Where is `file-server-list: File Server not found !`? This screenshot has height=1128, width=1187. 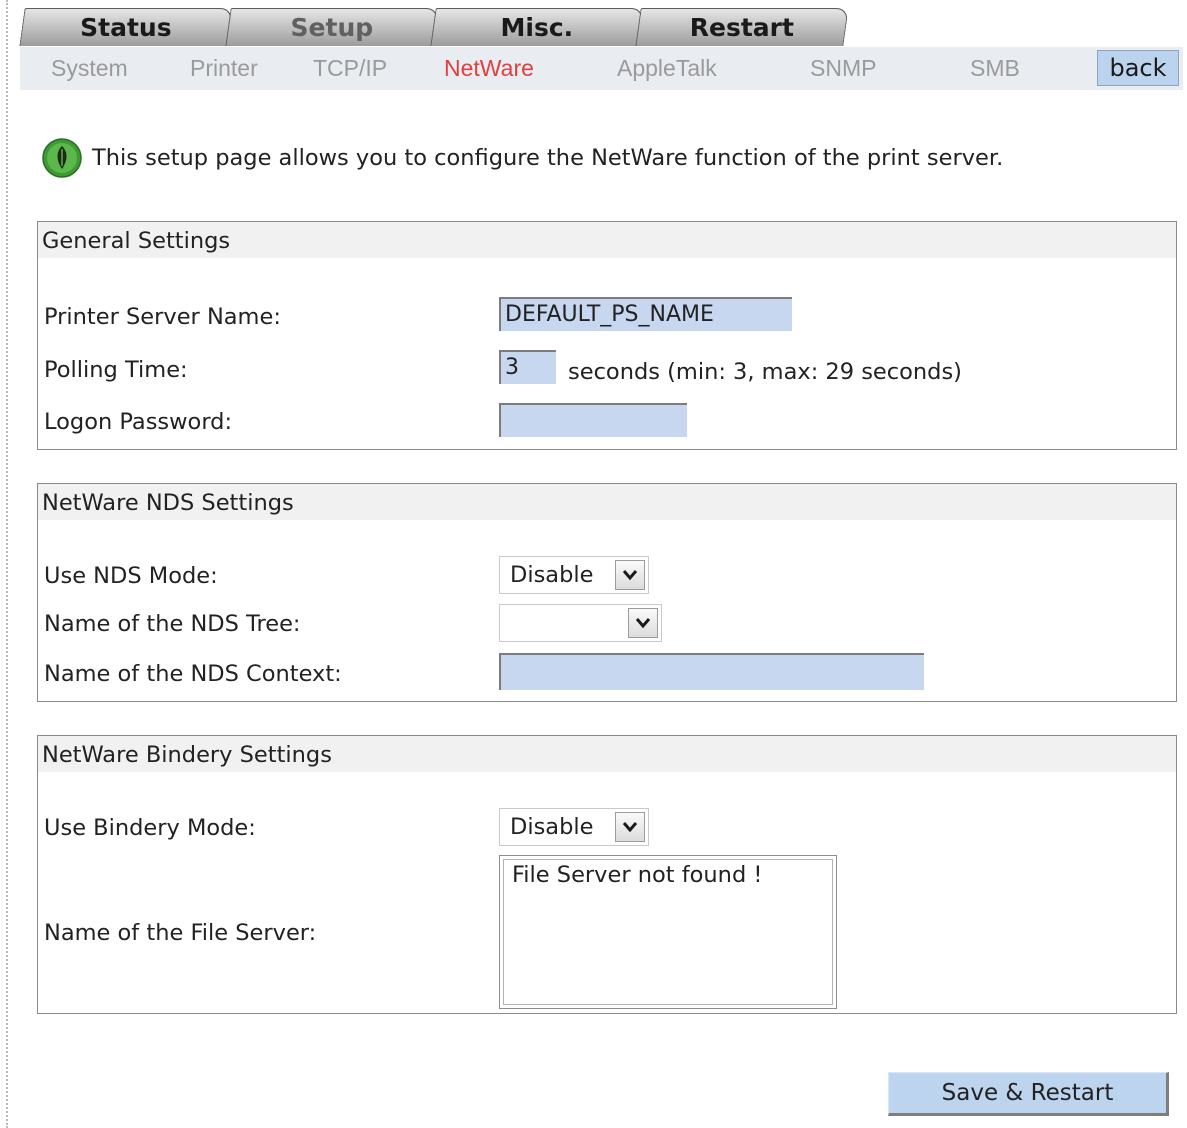
file-server-list: File Server not found ! is located at coordinates (668, 932).